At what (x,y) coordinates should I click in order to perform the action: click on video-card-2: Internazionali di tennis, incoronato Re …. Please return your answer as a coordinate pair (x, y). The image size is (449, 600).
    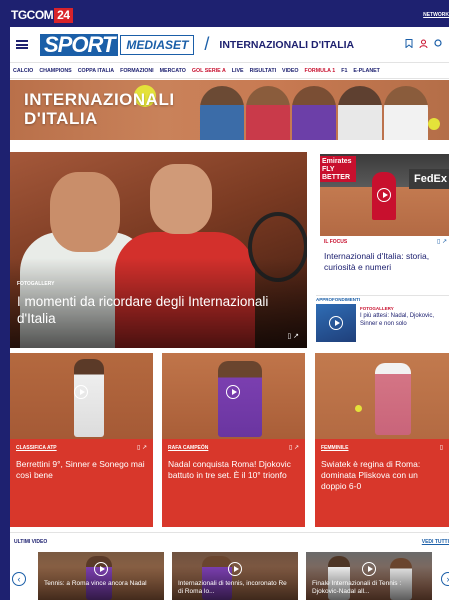
    Looking at the image, I should click on (235, 576).